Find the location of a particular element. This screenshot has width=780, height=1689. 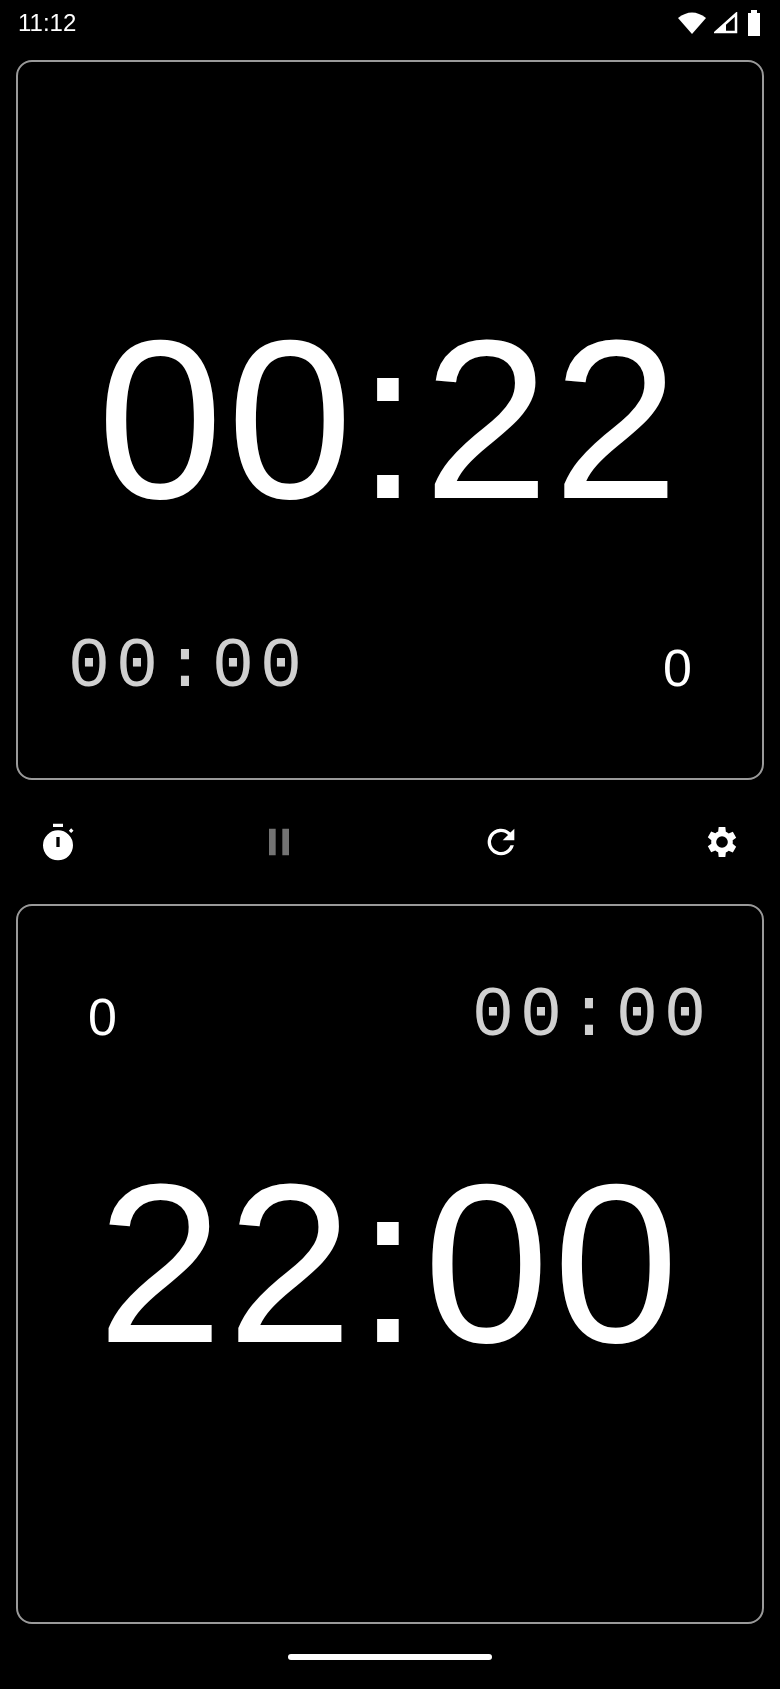

battery-icon is located at coordinates (754, 23).